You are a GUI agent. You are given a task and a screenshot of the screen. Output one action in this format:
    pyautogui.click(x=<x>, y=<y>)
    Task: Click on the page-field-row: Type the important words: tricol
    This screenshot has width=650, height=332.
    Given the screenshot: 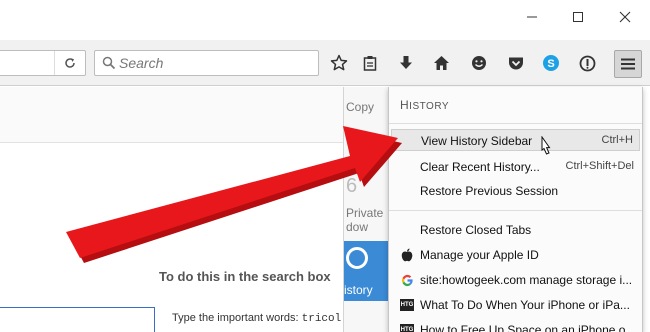 What is the action you would take?
    pyautogui.click(x=256, y=318)
    